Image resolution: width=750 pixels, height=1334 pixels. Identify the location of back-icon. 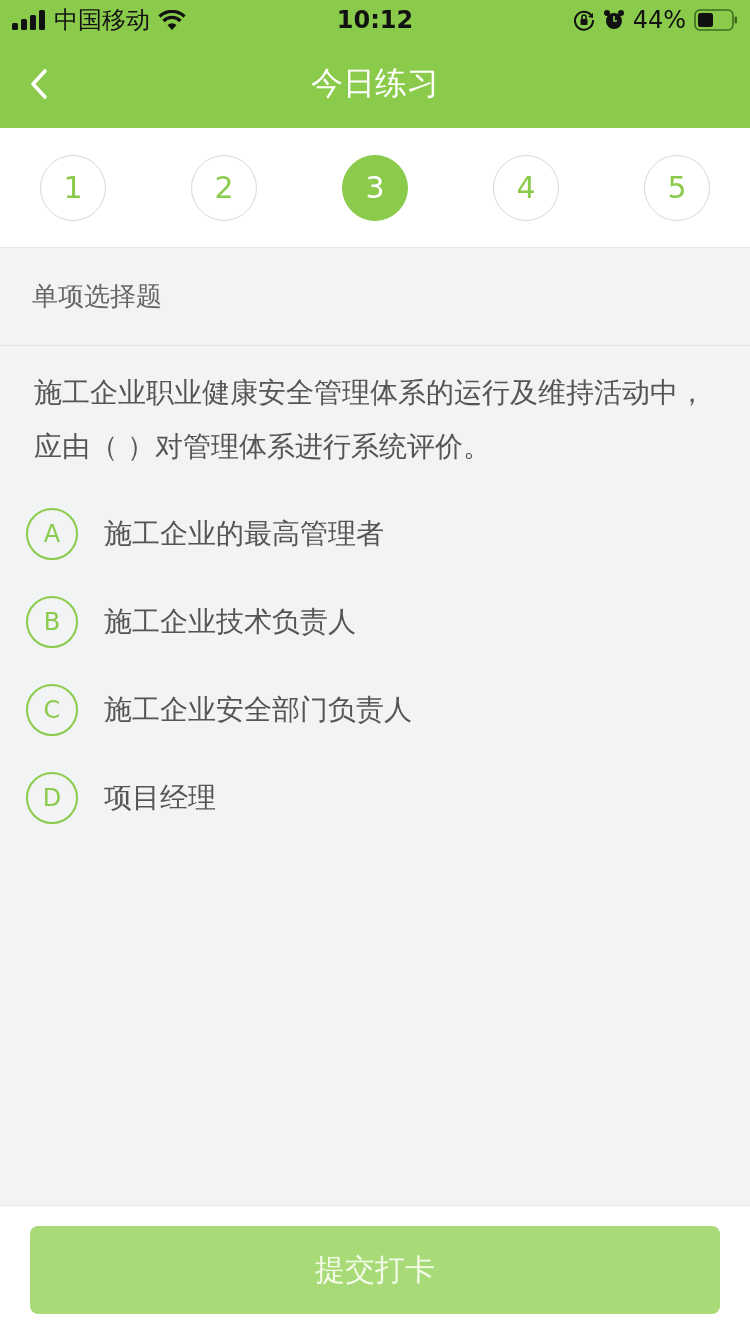
(39, 84).